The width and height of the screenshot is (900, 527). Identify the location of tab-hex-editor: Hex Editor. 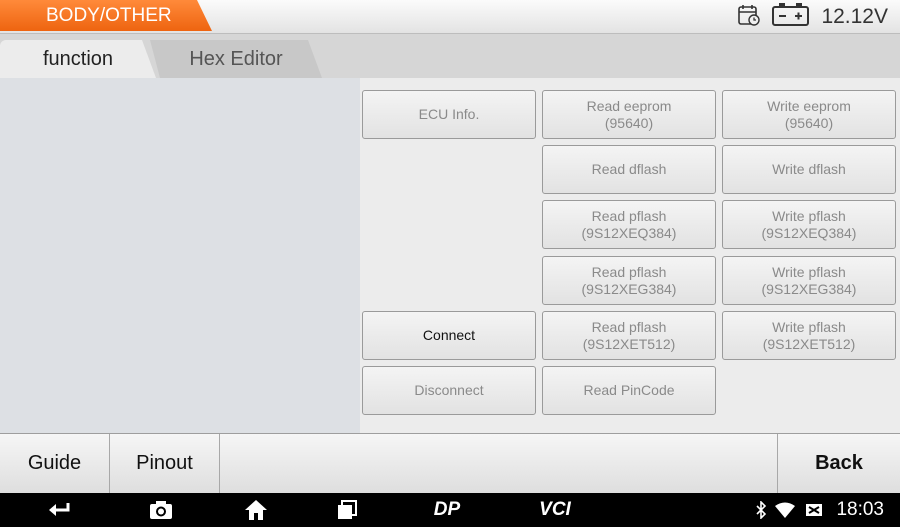
(236, 59).